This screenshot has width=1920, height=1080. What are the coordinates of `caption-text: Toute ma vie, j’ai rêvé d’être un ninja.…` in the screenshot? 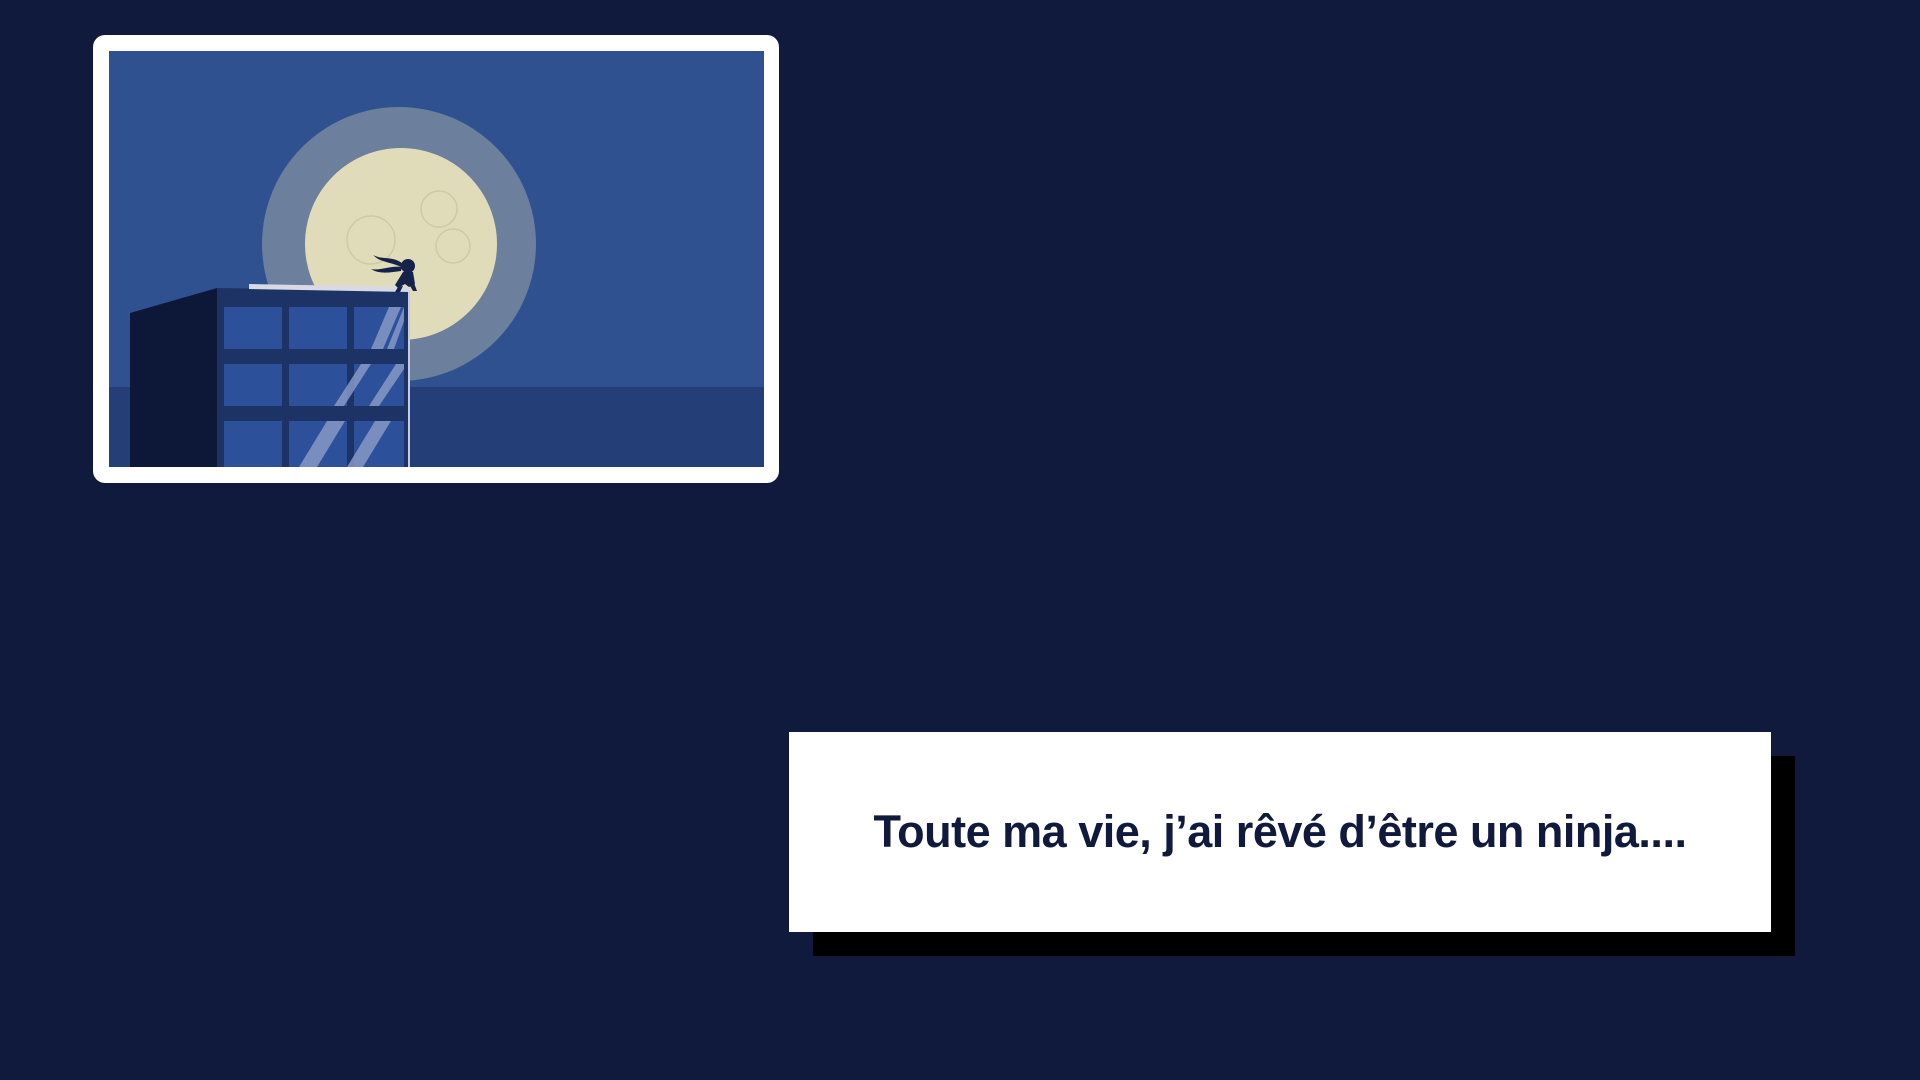 It's located at (1280, 831).